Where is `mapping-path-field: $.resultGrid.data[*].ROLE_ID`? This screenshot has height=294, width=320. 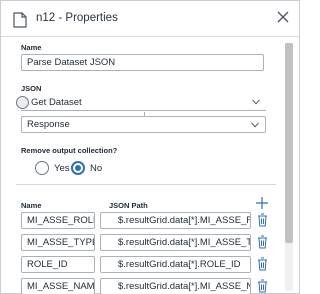 mapping-path-field: $.resultGrid.data[*].ROLE_ID is located at coordinates (175, 264).